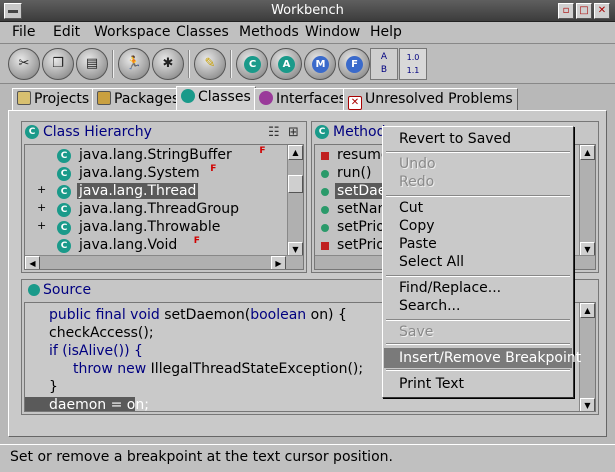  What do you see at coordinates (67, 290) in the screenshot?
I see `pane-title: Source` at bounding box center [67, 290].